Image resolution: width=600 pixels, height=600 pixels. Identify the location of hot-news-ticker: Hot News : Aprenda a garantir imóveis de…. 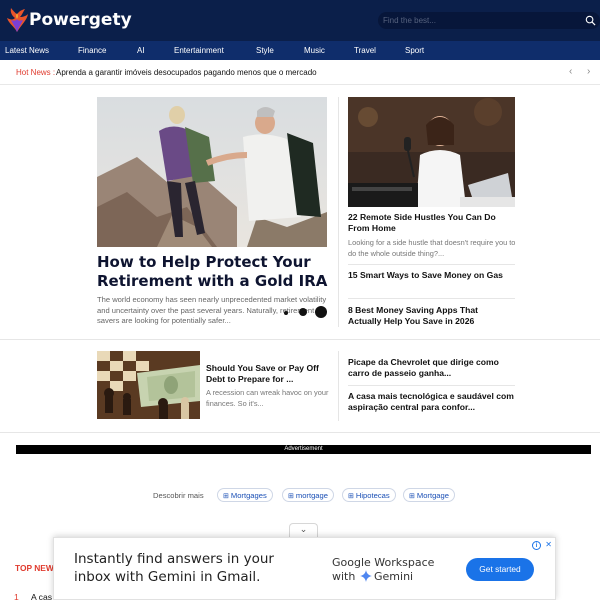
(300, 72).